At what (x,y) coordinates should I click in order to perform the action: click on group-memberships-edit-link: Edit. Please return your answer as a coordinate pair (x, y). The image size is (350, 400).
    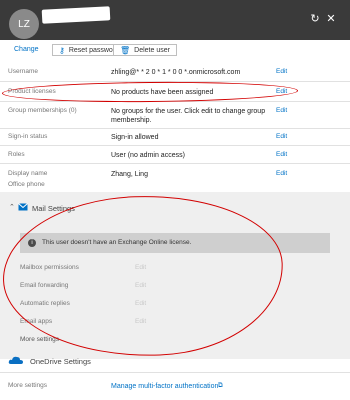
    Looking at the image, I should click on (281, 110).